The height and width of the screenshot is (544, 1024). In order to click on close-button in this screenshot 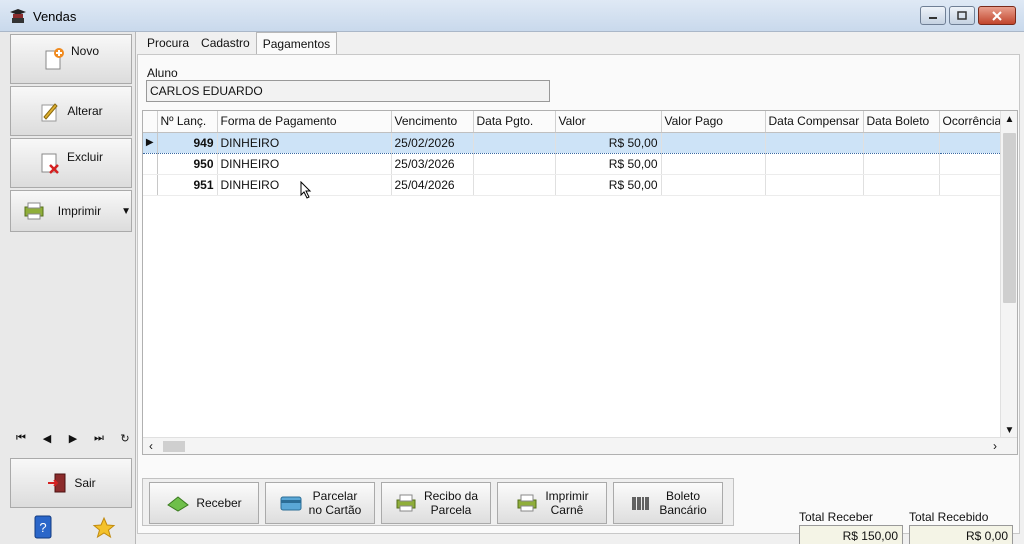, I will do `click(997, 15)`.